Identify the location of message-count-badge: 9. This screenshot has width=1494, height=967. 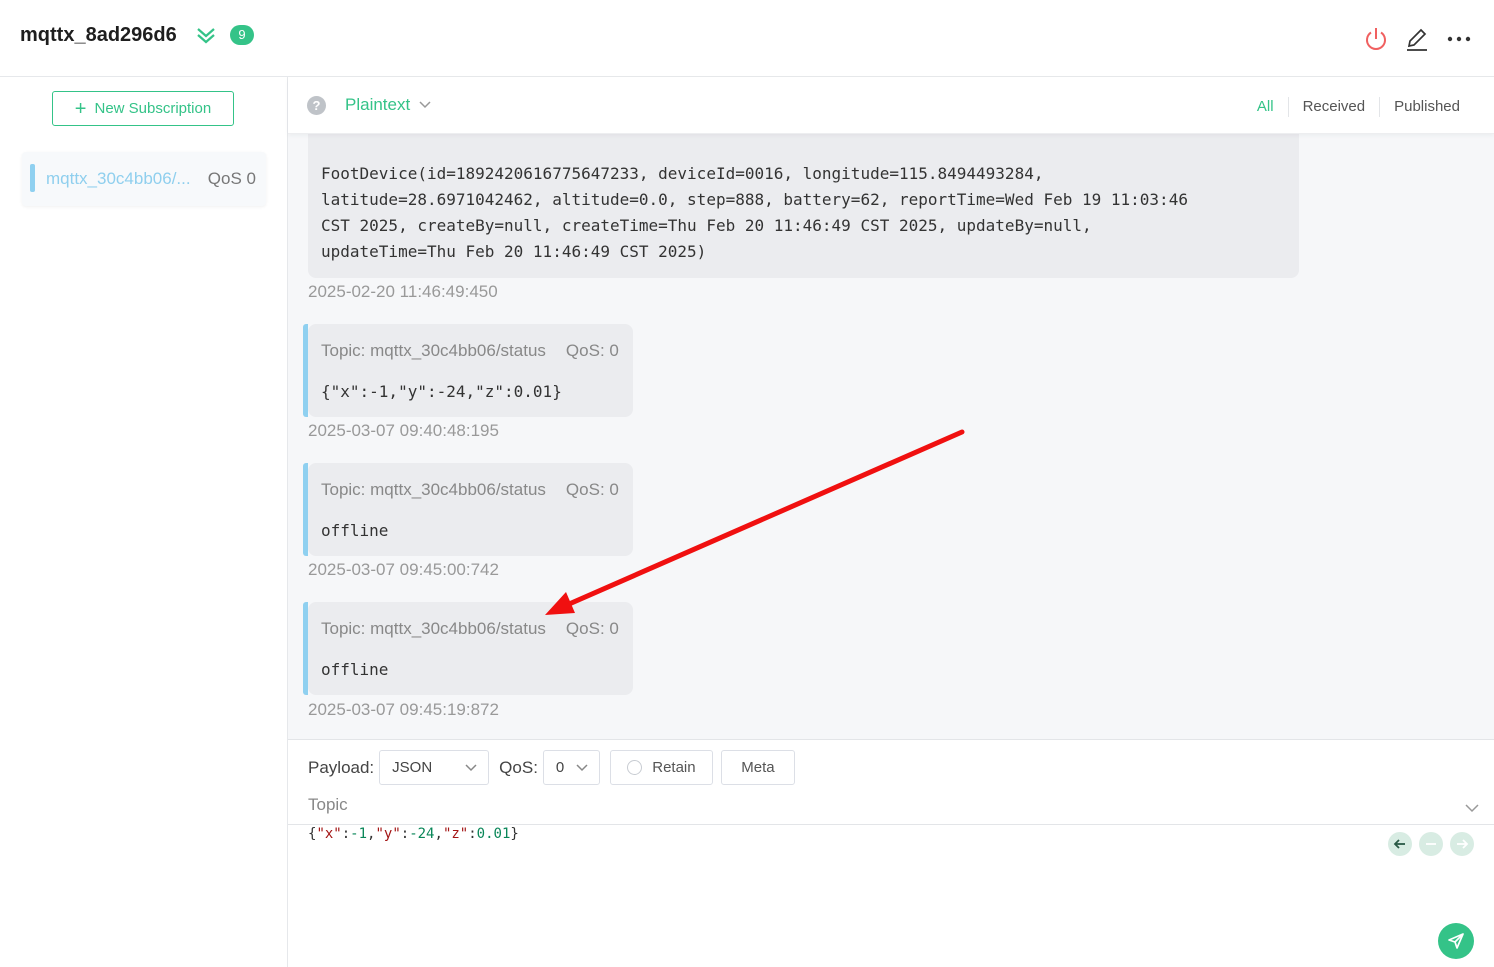
(242, 35).